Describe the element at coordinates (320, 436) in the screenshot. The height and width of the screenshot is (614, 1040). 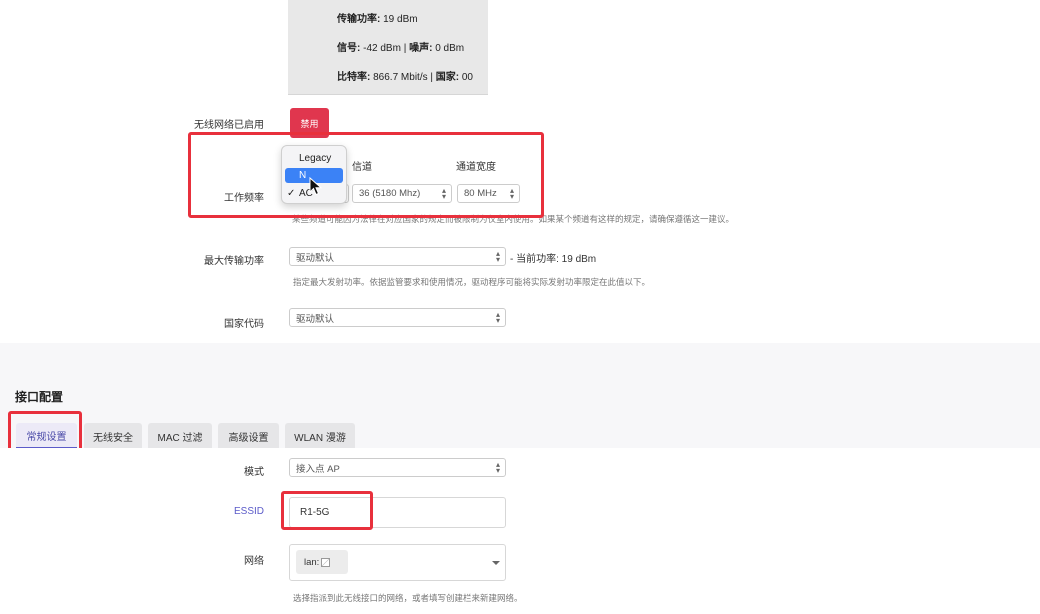
I see `tab-wlan-roaming: WLAN 漫游` at that location.